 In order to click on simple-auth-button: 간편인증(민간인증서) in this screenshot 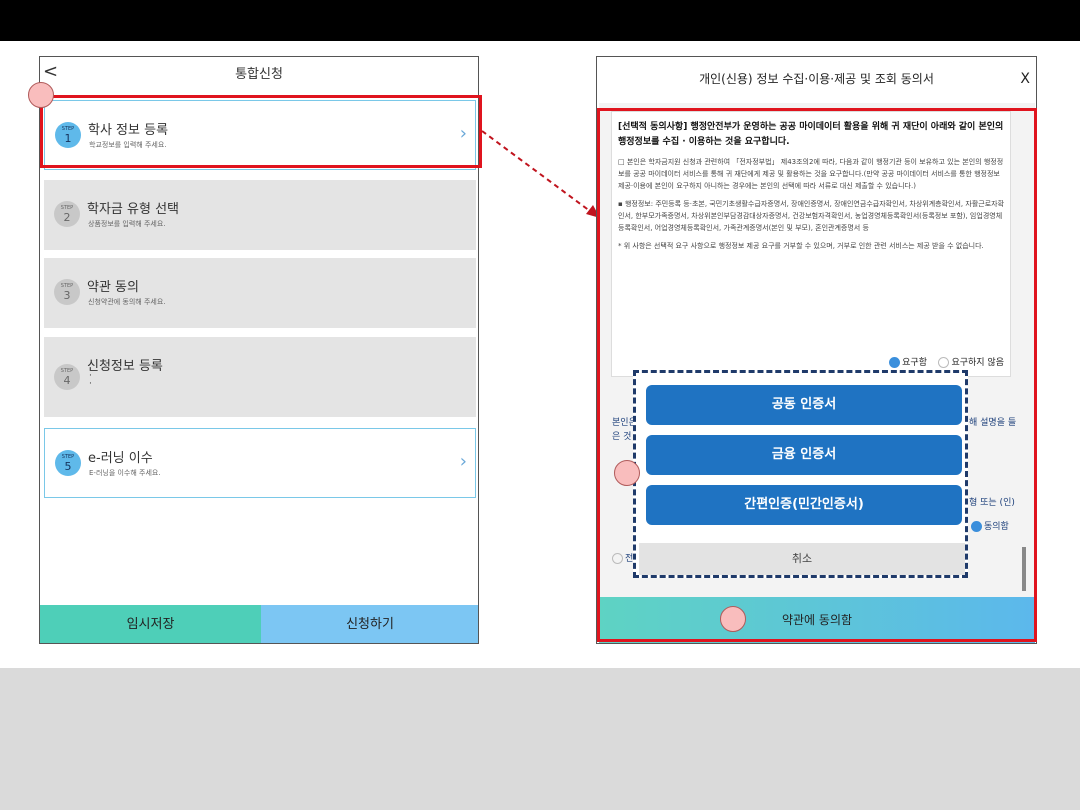, I will do `click(804, 505)`.